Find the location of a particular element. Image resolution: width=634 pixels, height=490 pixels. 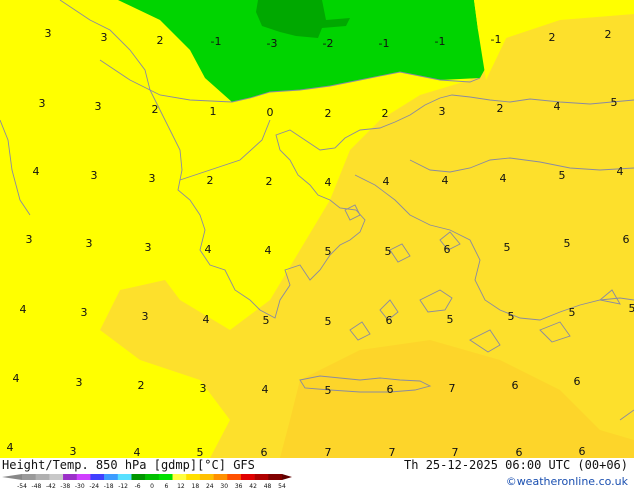

legend-tick-label: -48 is located at coordinates (37, 486).